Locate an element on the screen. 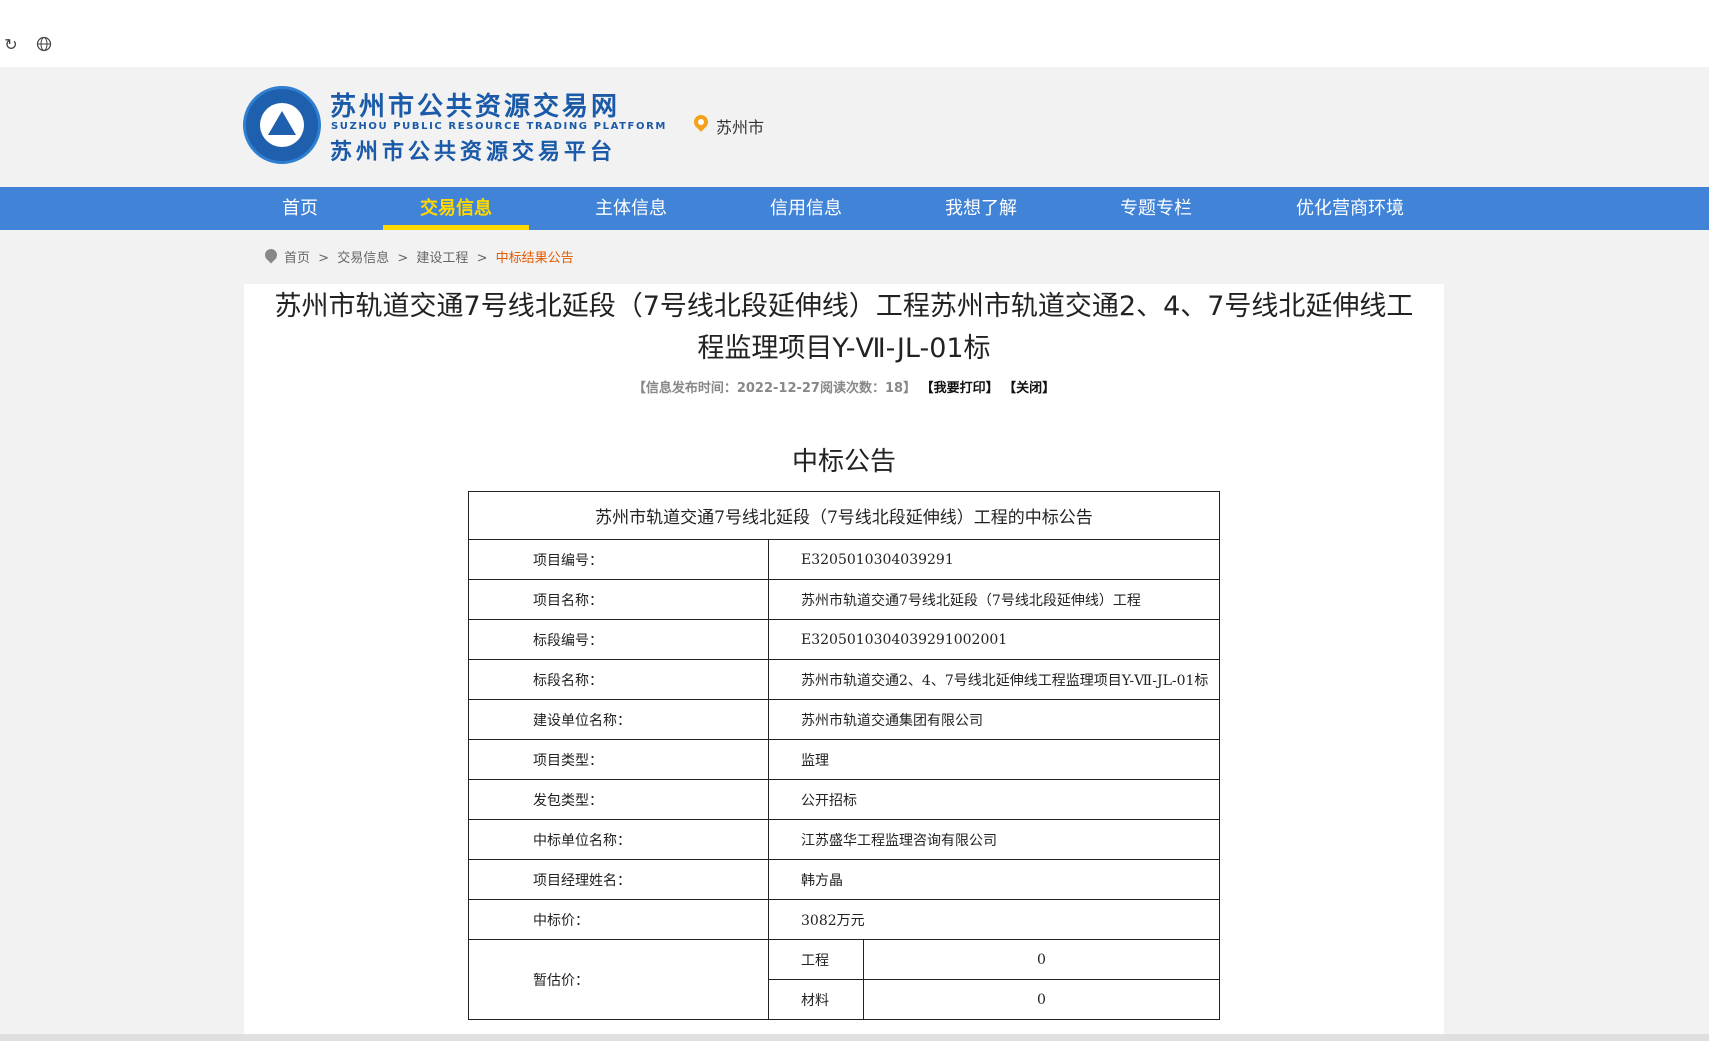 The image size is (1709, 1041). provisional-label: 工程 is located at coordinates (816, 959).